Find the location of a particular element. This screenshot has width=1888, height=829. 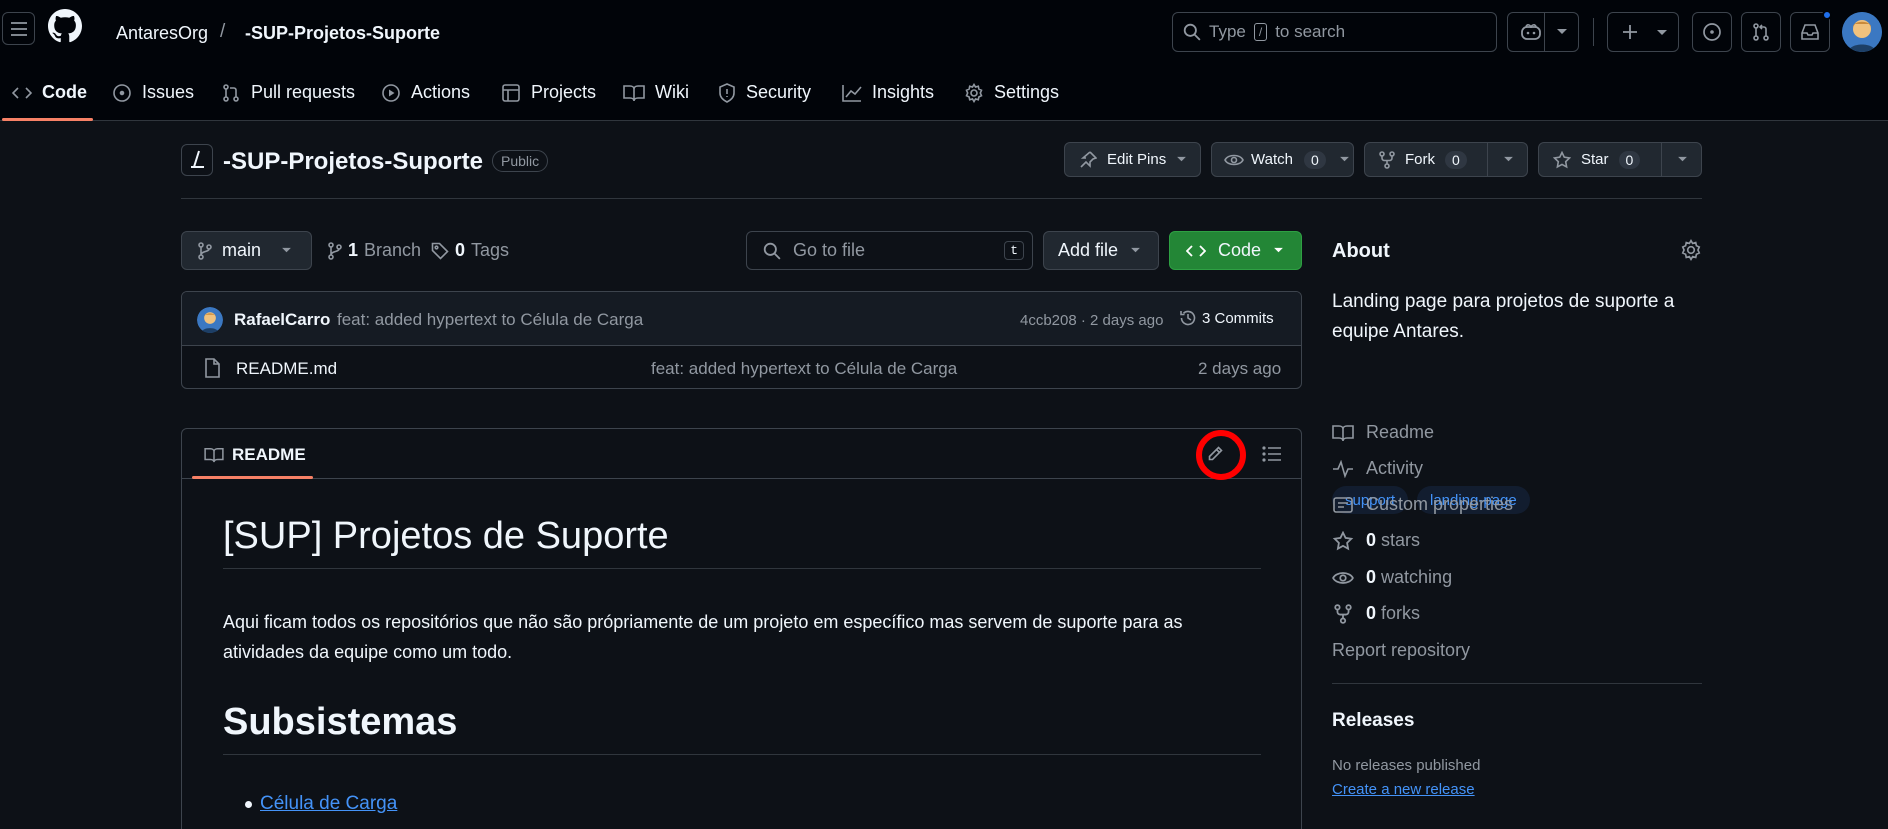

notification-dot is located at coordinates (1827, 15).